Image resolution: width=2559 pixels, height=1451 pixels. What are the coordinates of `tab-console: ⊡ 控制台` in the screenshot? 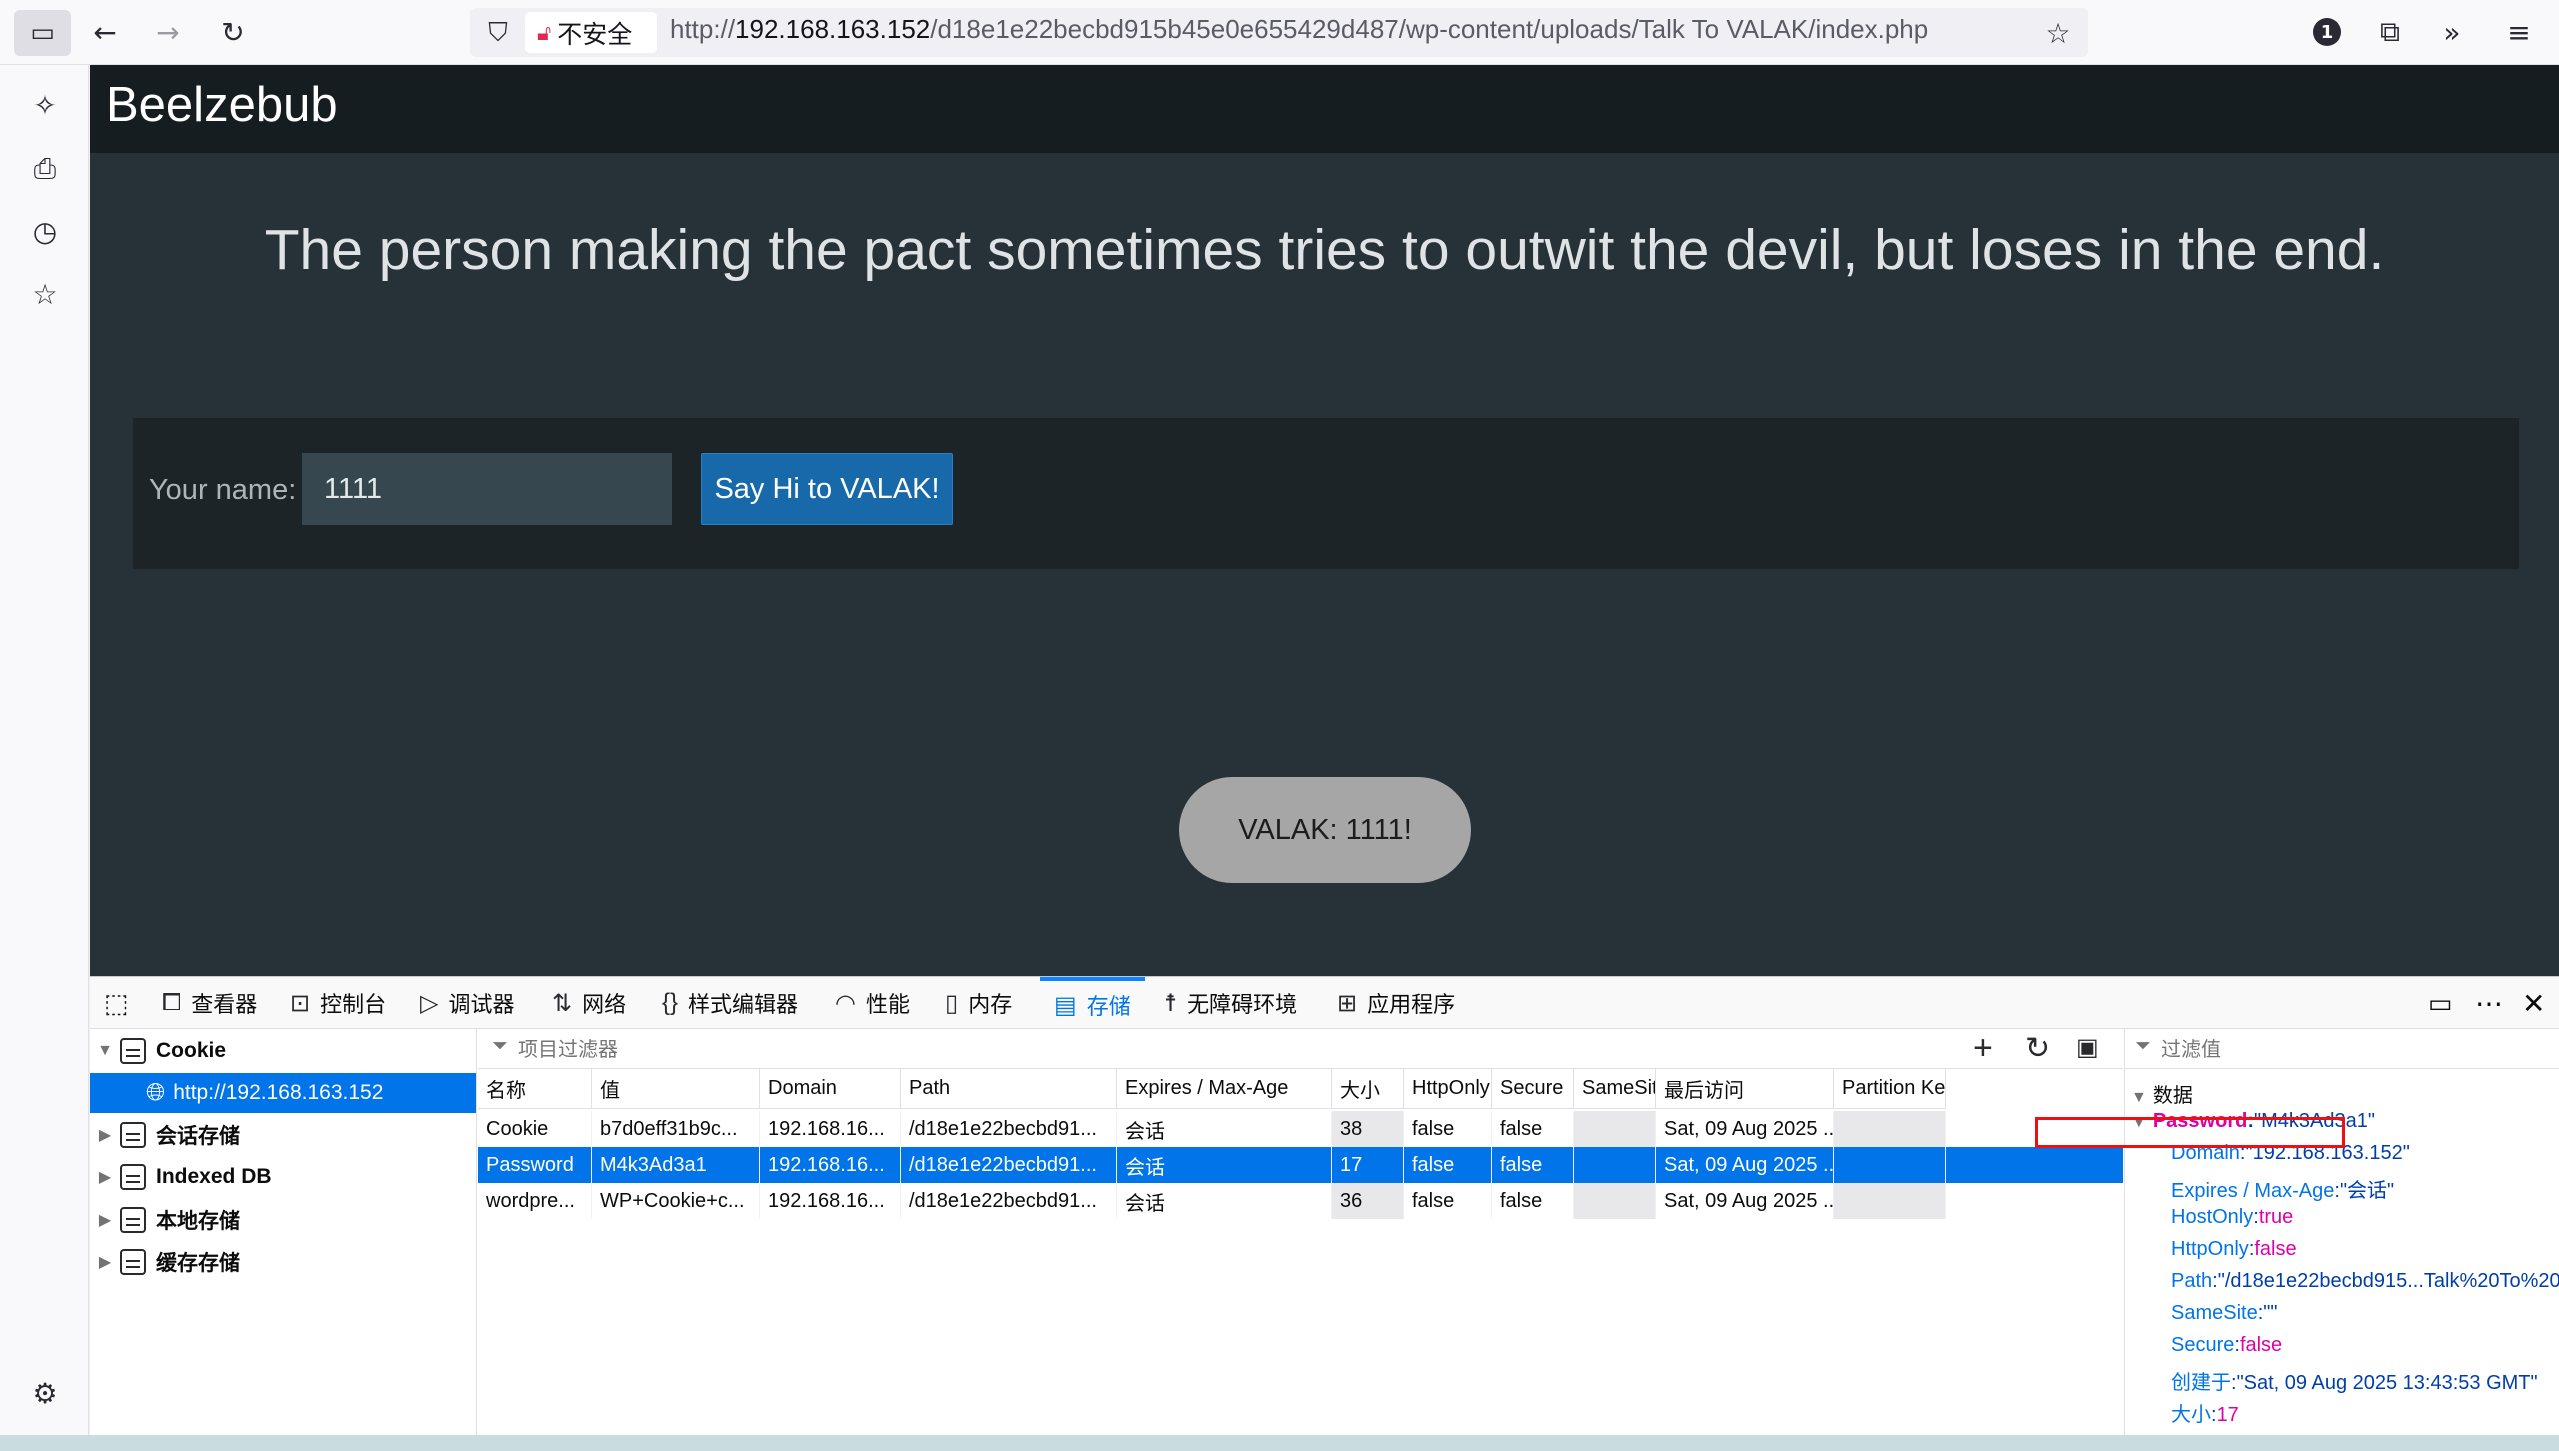 It's located at (338, 1003).